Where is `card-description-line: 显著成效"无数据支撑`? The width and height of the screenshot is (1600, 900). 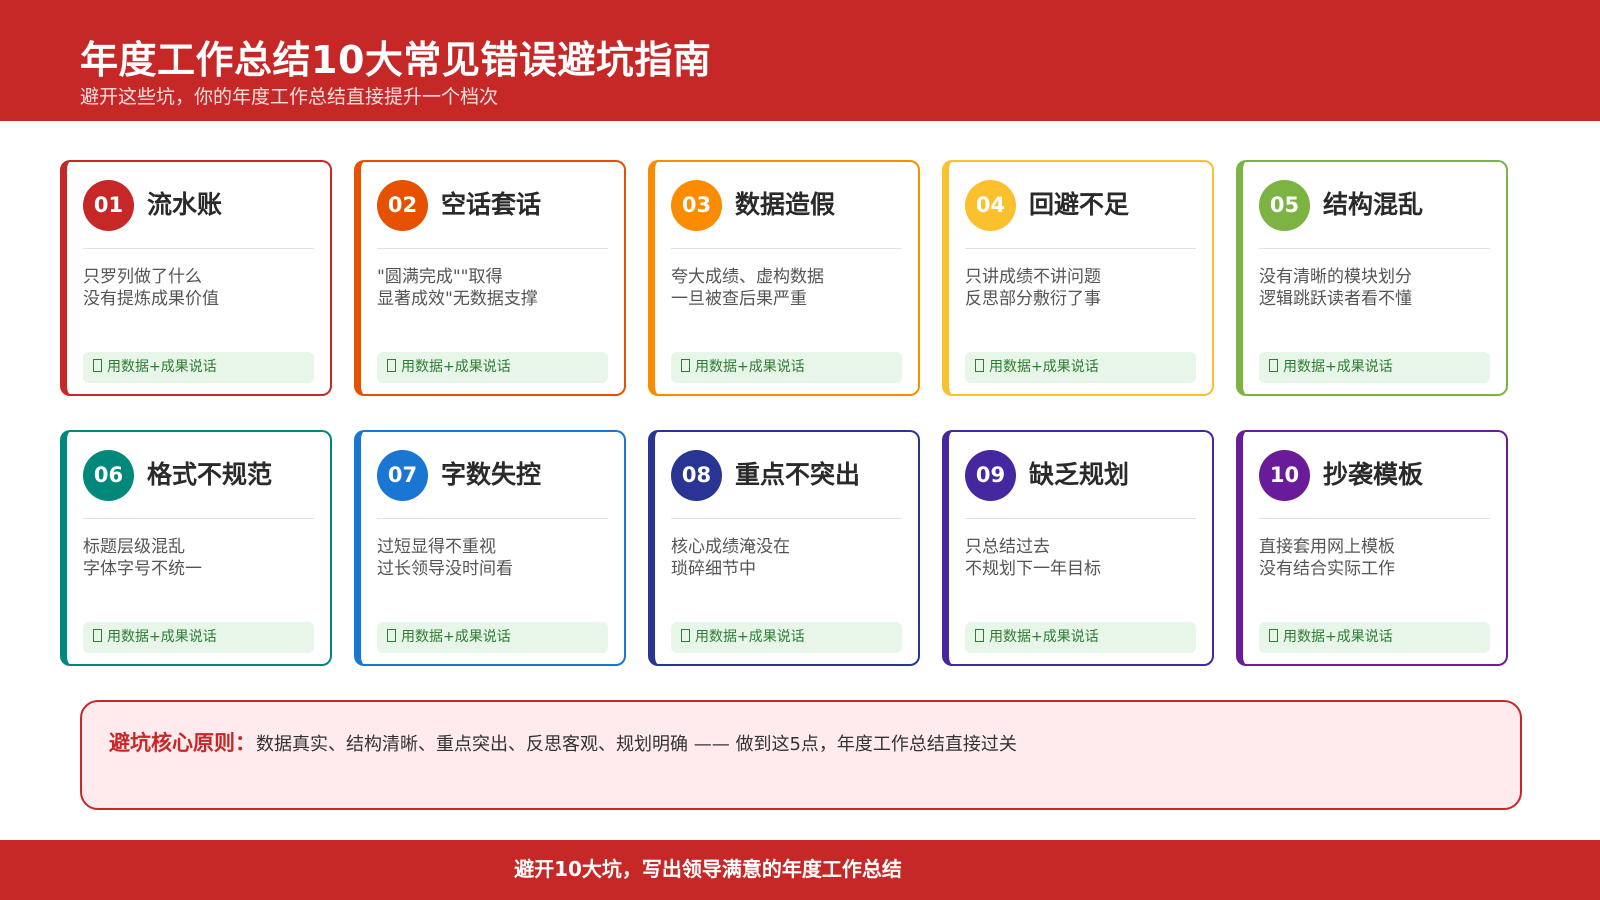 card-description-line: 显著成效"无数据支撑 is located at coordinates (457, 299).